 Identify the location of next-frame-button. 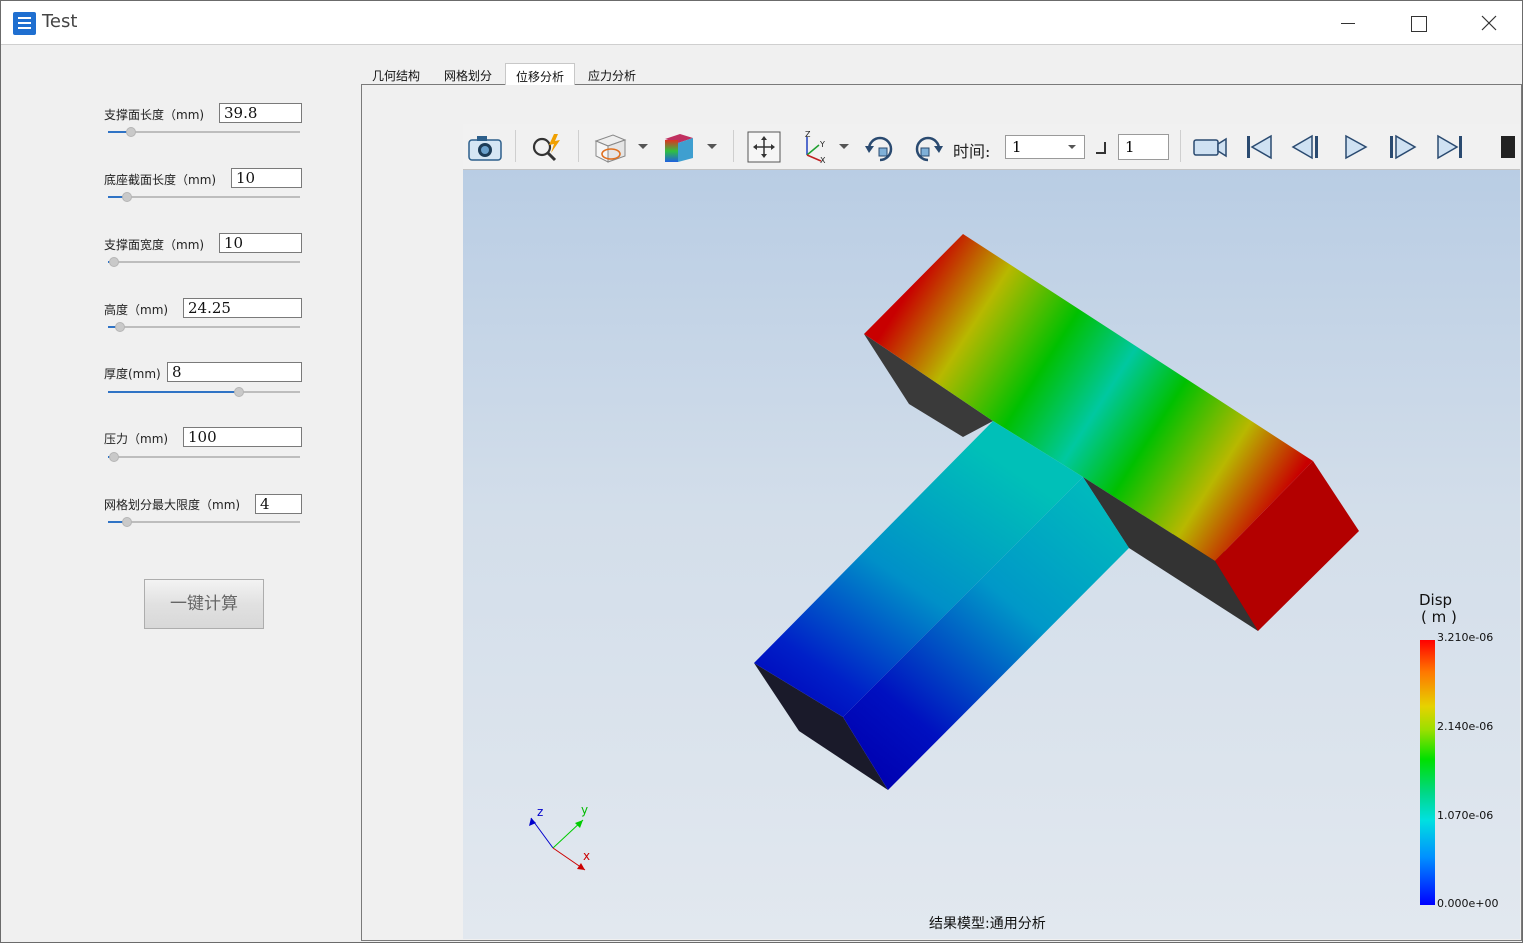
(1403, 147).